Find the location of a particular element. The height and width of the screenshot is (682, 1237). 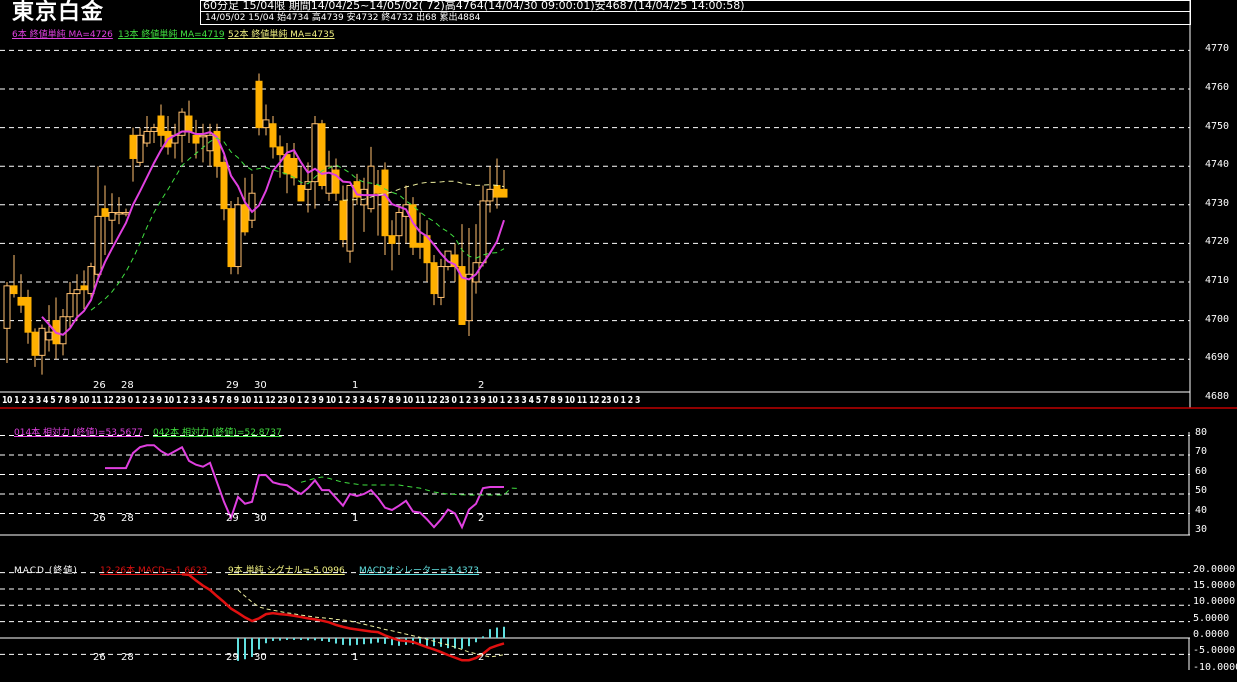

rsi-tick-label: 80 is located at coordinates (1201, 432).